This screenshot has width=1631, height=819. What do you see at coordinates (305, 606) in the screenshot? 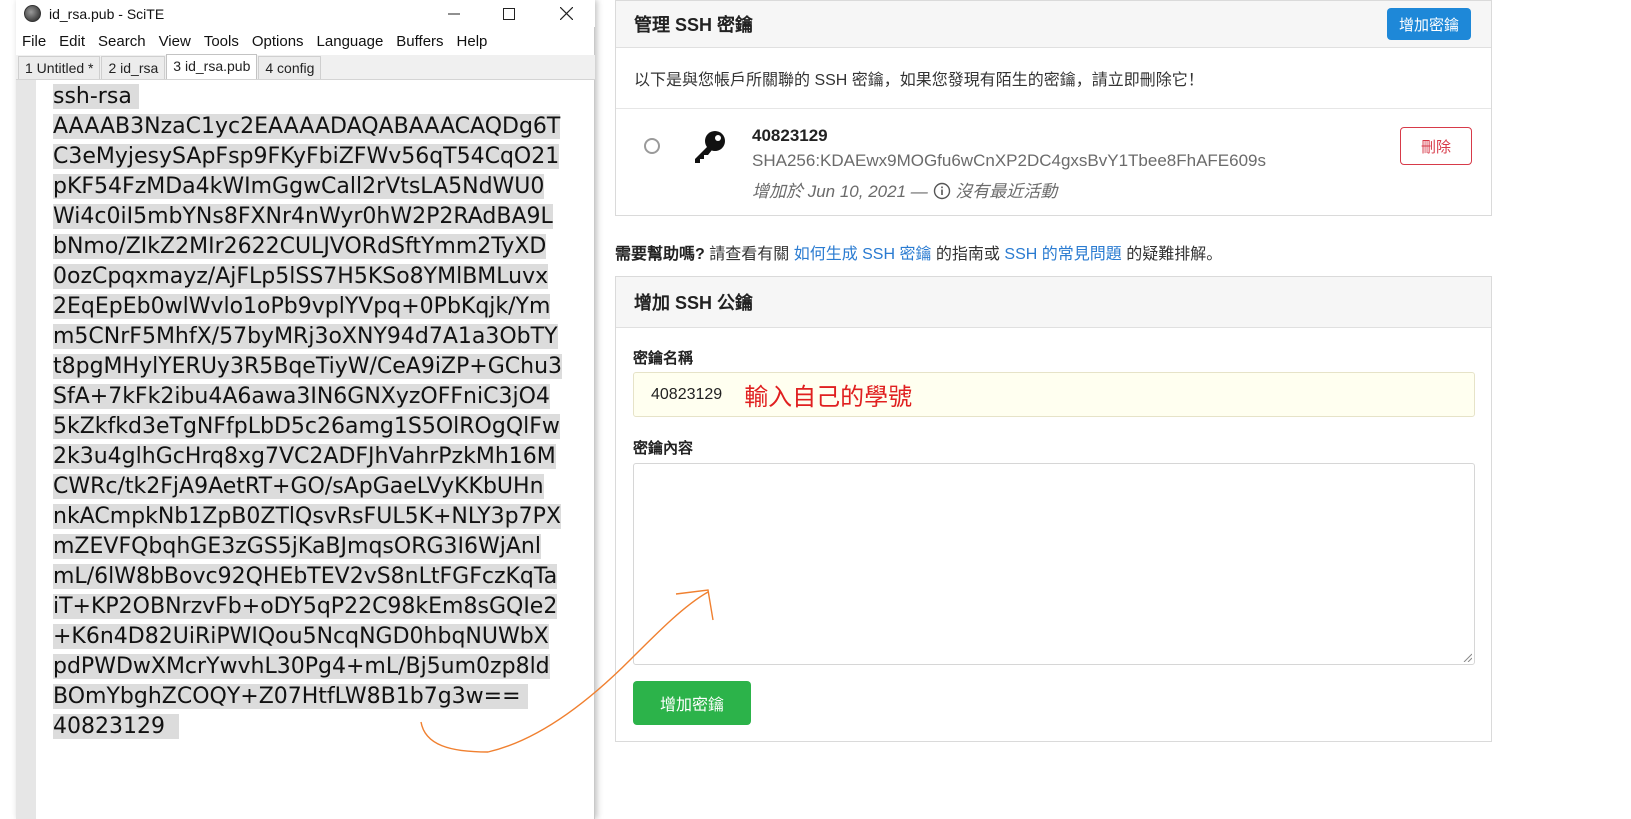
I see `editor-line-text: iT+KP2OBNrzvFb+oDY5qP22C98kEm8sGQIe2` at bounding box center [305, 606].